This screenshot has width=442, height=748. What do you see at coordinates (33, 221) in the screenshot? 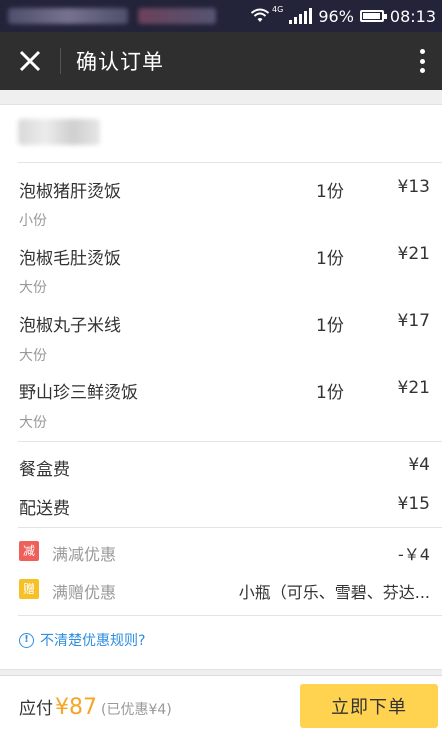
I see `item-spec: 小份` at bounding box center [33, 221].